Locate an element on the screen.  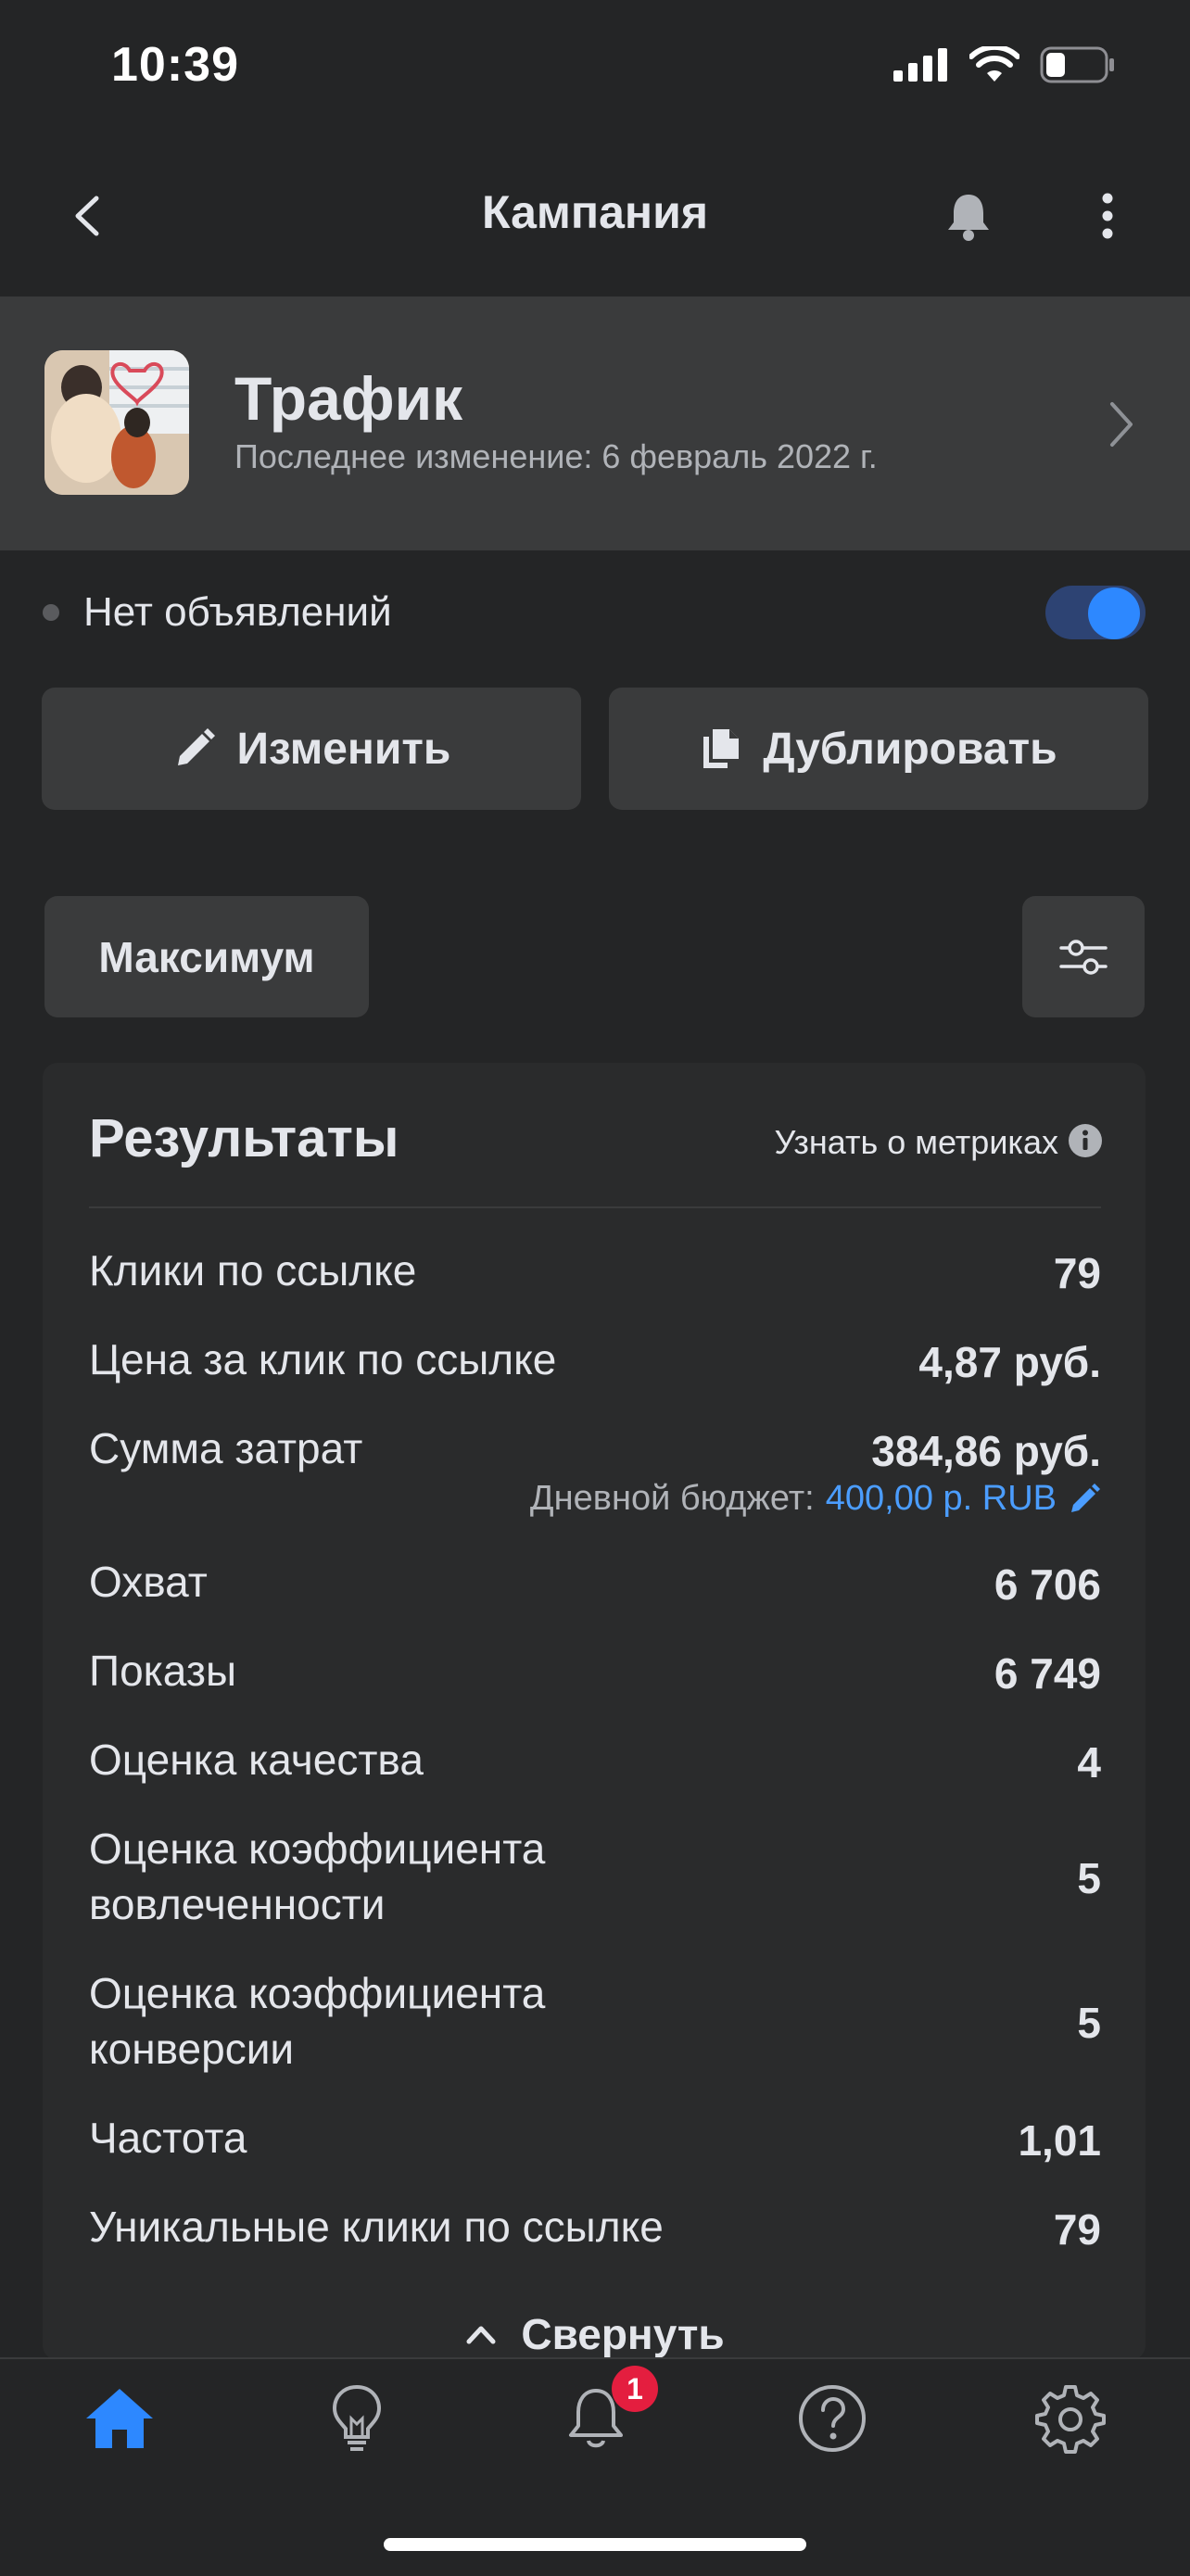
edit-button: Изменить is located at coordinates (311, 749).